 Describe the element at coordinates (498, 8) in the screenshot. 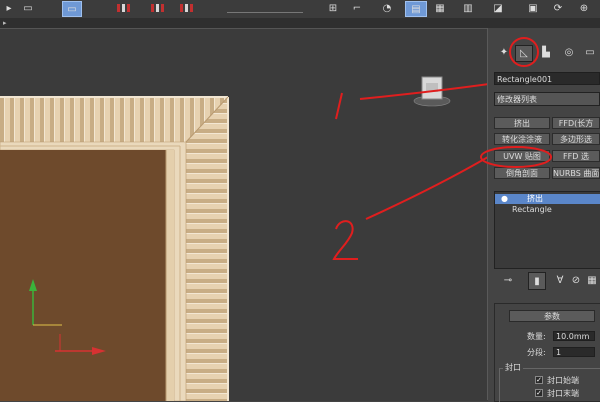

I see `render-setup-icon: ◪` at that location.